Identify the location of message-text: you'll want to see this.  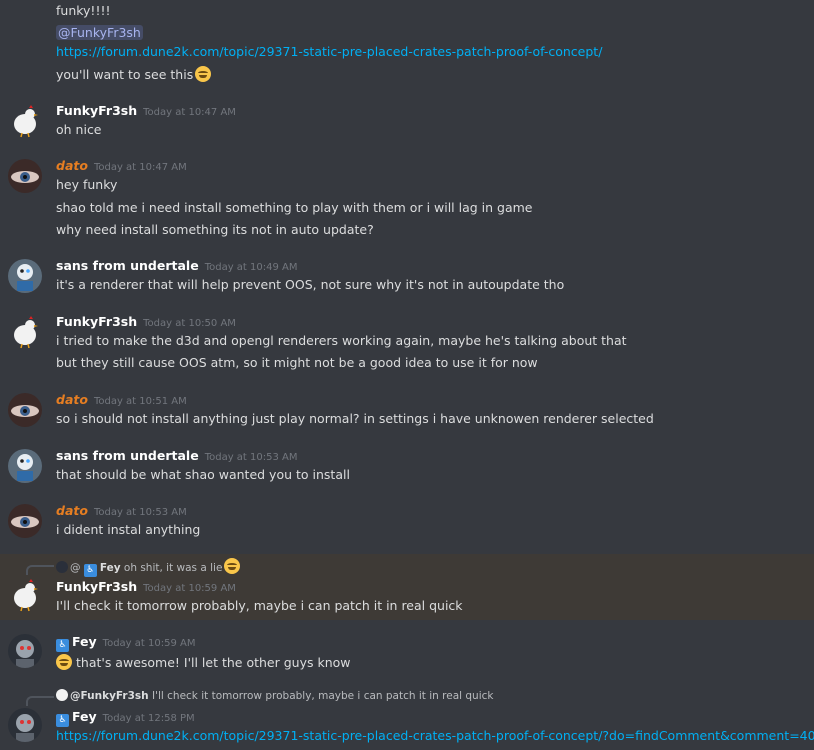
(125, 74).